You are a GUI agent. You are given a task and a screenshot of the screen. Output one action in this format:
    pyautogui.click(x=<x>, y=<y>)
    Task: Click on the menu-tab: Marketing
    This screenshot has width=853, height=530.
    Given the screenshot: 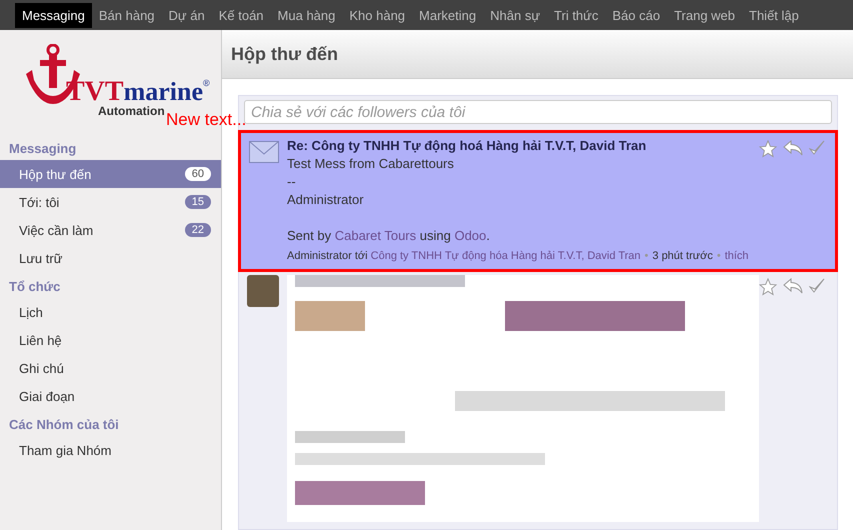 What is the action you would take?
    pyautogui.click(x=448, y=15)
    